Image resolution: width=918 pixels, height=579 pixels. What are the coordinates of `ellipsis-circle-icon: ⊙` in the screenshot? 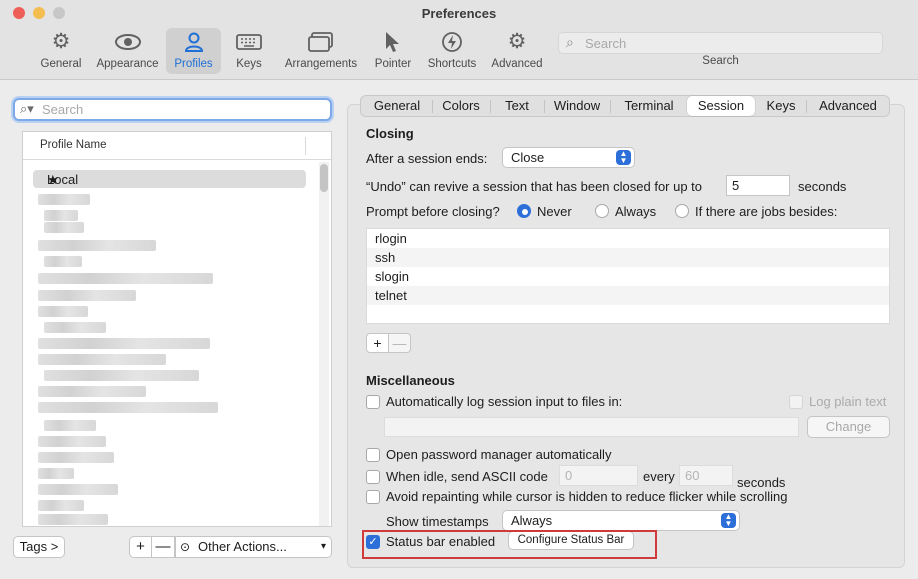 It's located at (185, 547).